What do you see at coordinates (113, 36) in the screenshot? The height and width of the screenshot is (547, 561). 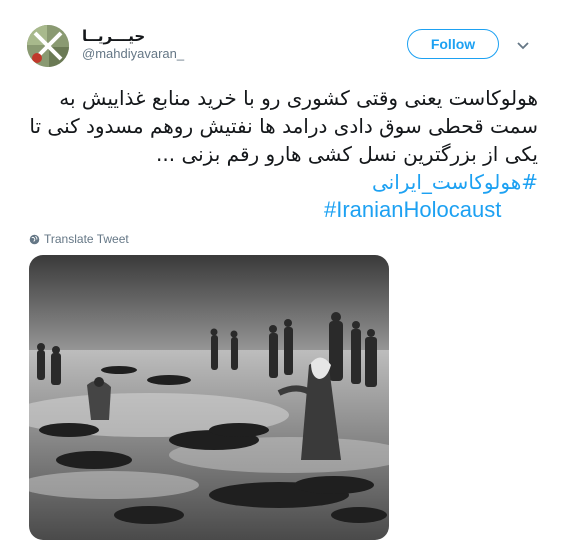 I see `display-name: حیـــریــا` at bounding box center [113, 36].